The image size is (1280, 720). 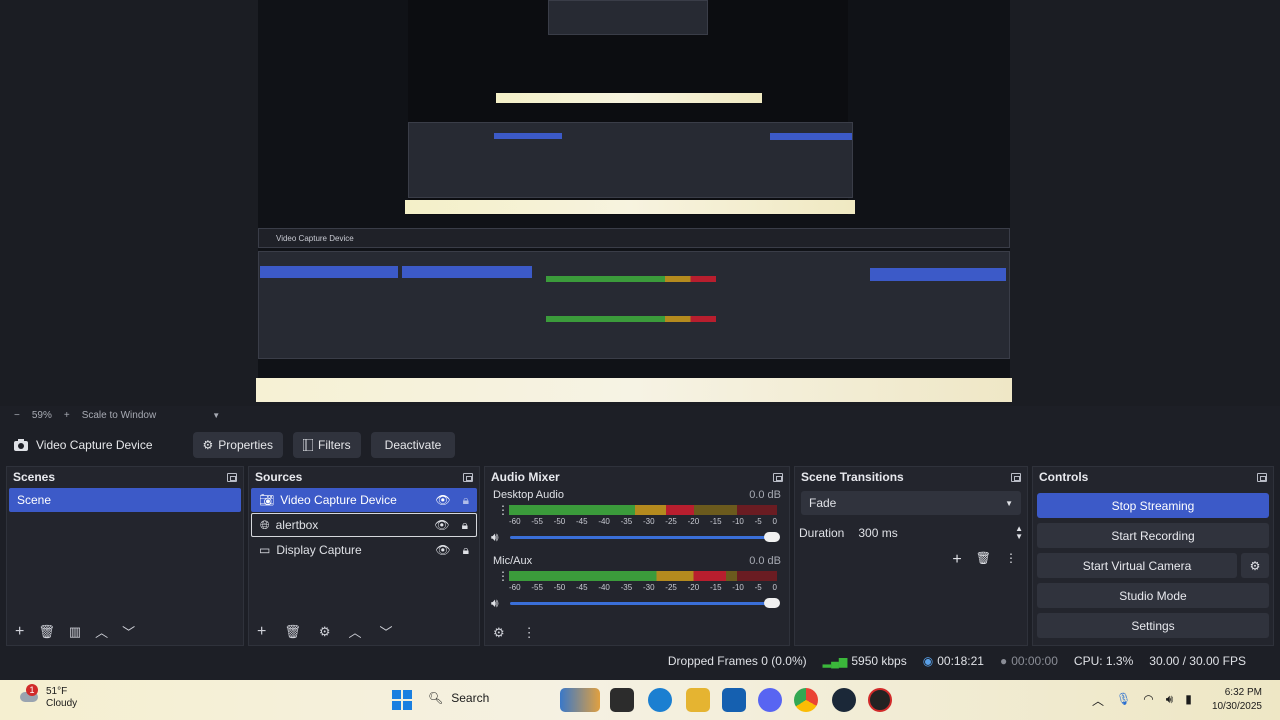 I want to click on taskbar-search: 🔍︎ Search, so click(x=458, y=698).